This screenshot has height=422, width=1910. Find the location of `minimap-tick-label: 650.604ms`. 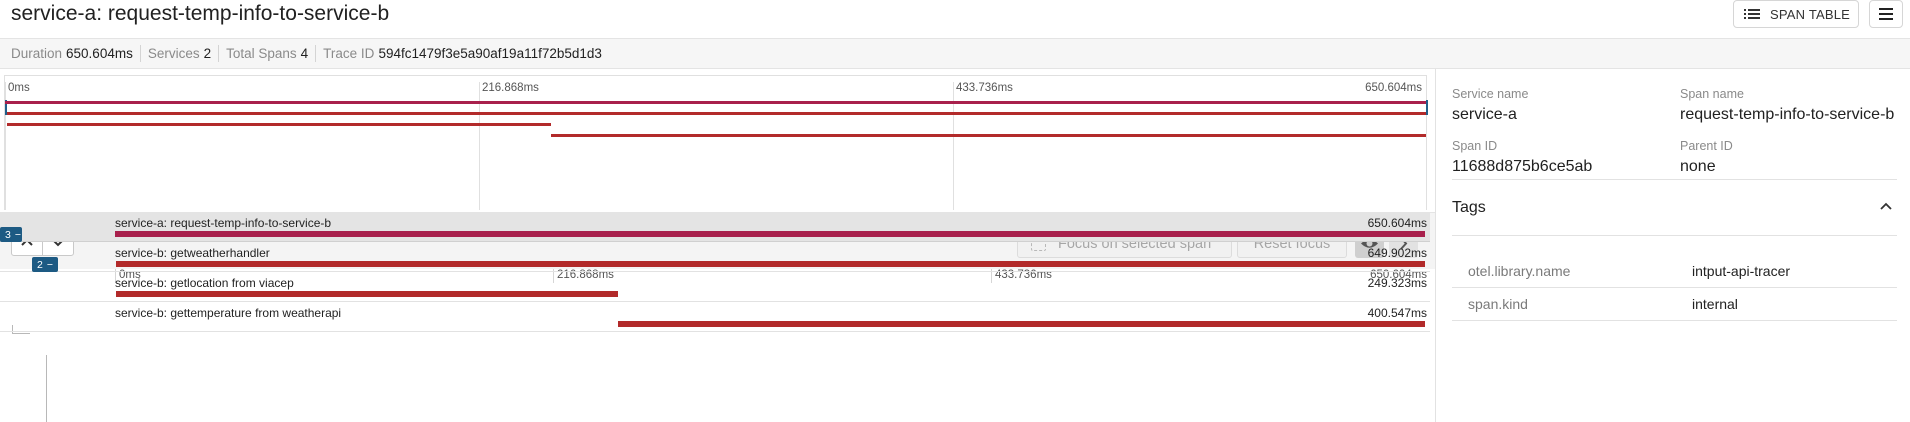

minimap-tick-label: 650.604ms is located at coordinates (1393, 88).